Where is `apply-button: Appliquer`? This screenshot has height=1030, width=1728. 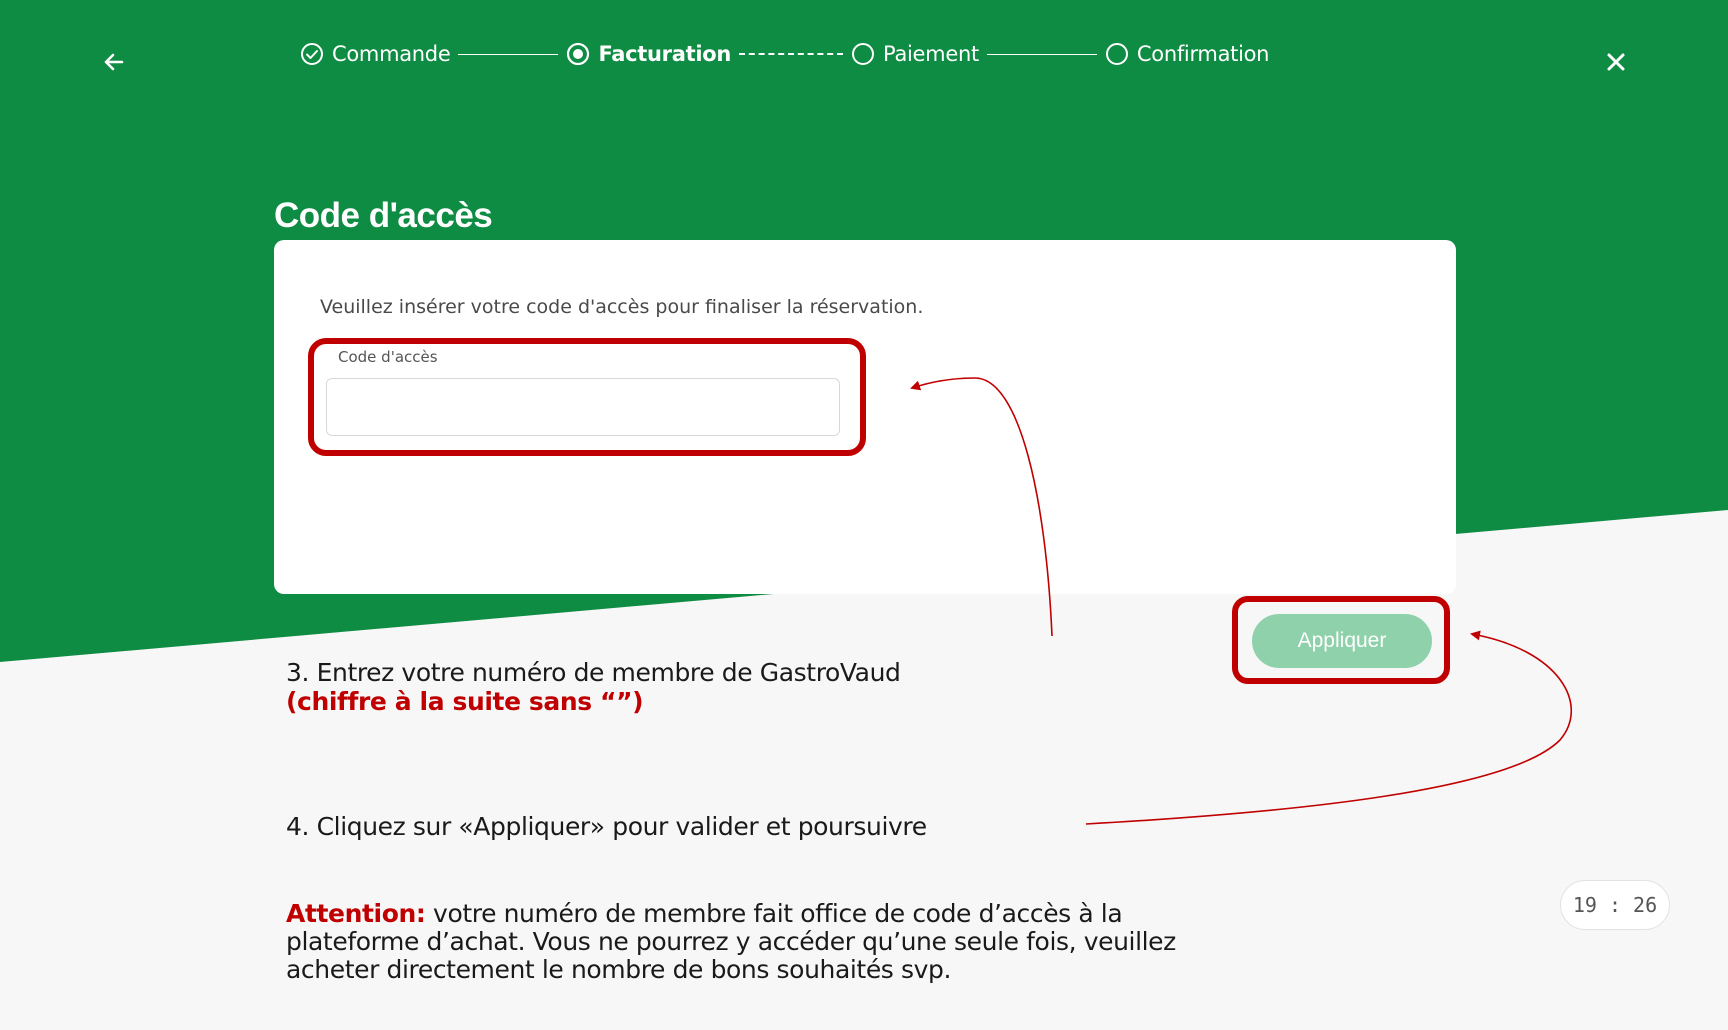
apply-button: Appliquer is located at coordinates (1342, 641).